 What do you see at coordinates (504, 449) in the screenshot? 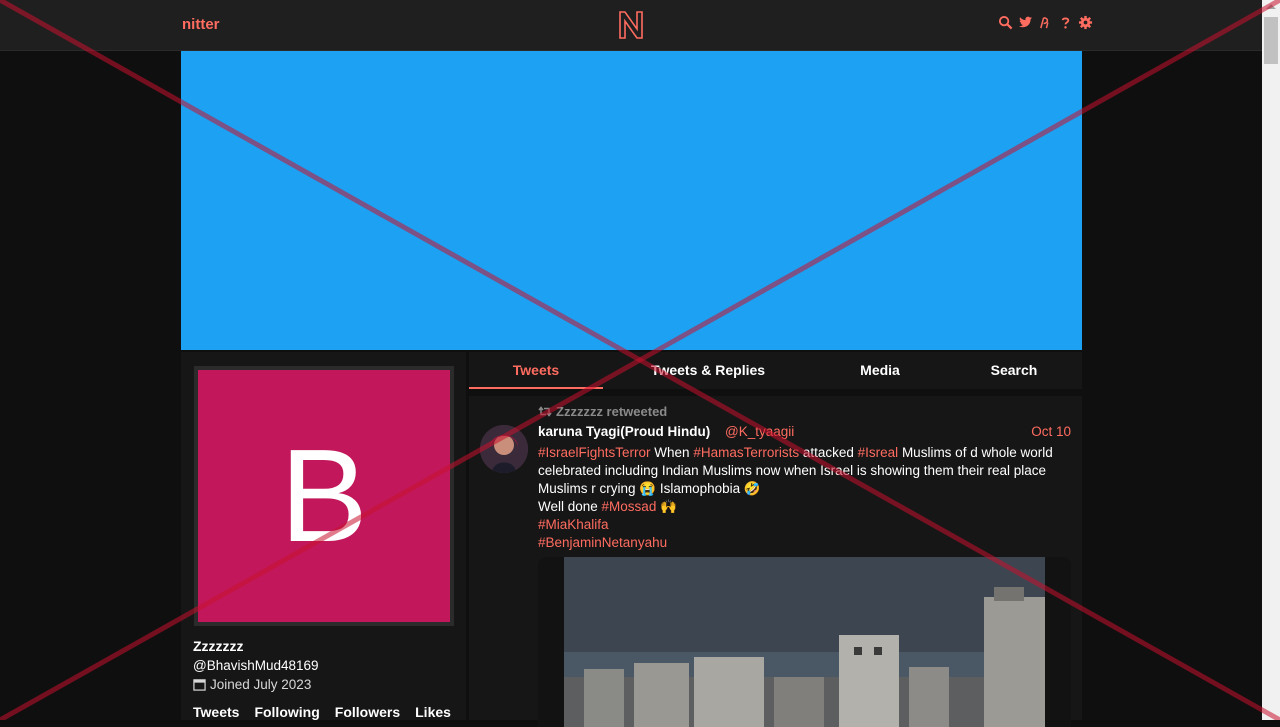
I see `tweet-author-avatar` at bounding box center [504, 449].